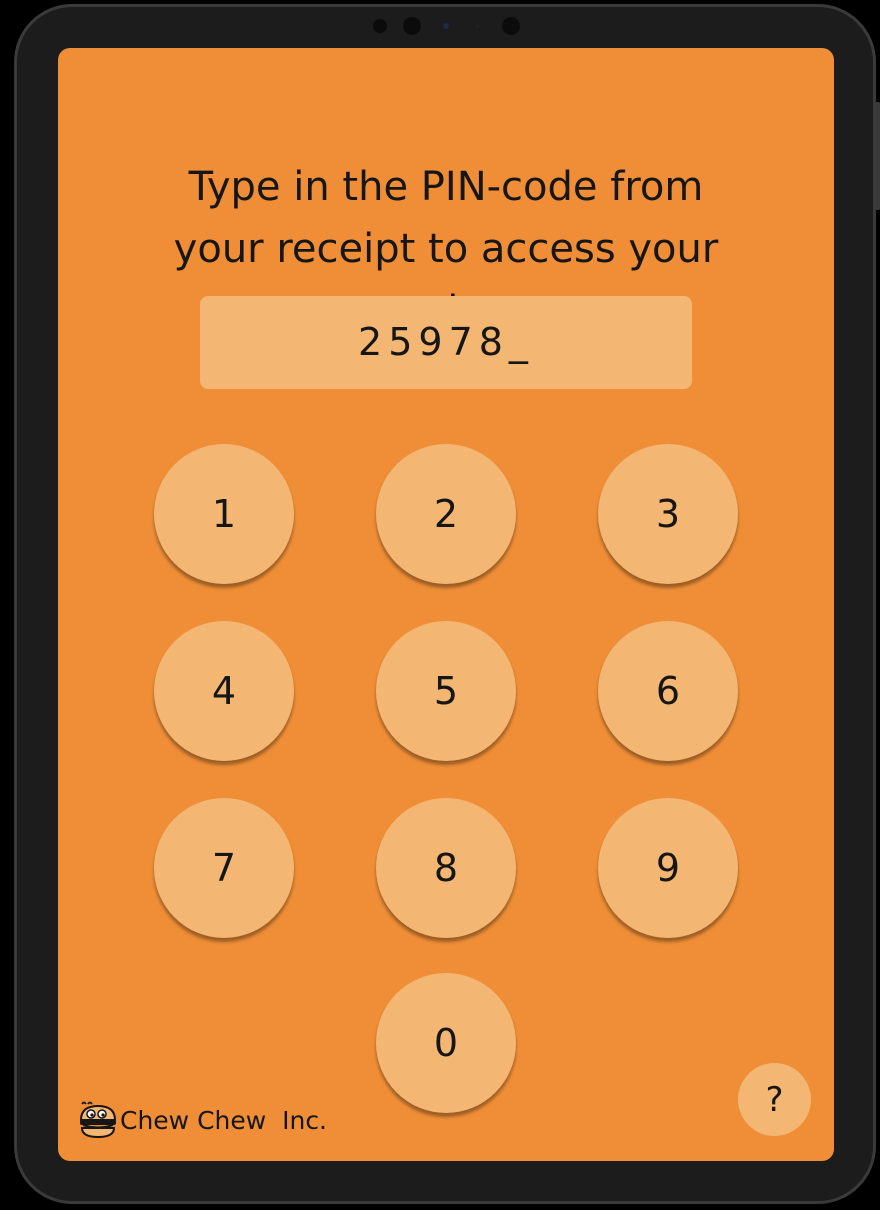  Describe the element at coordinates (412, 26) in the screenshot. I see `camera-lens-icon` at that location.